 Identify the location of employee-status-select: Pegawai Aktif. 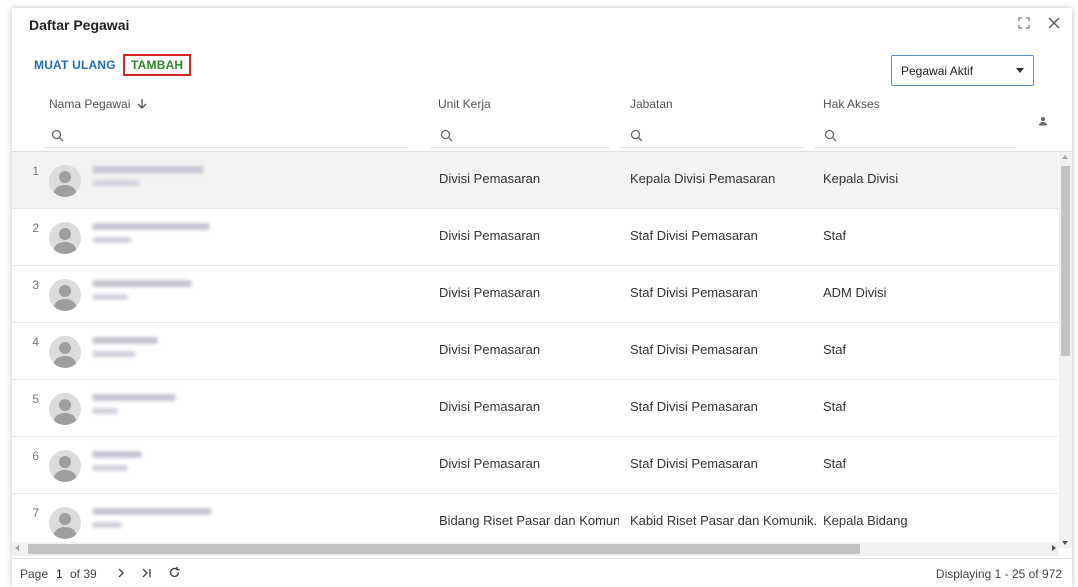
(962, 70).